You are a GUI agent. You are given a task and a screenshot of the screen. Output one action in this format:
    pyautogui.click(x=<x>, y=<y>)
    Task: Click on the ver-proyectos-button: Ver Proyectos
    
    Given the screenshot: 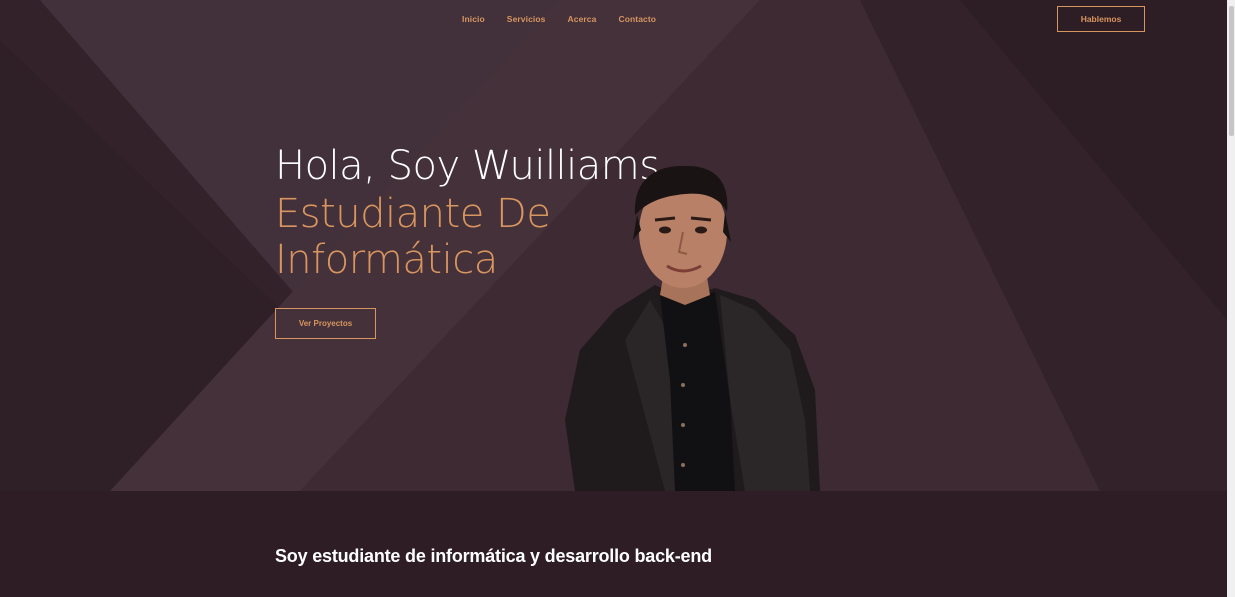 What is the action you would take?
    pyautogui.click(x=325, y=323)
    